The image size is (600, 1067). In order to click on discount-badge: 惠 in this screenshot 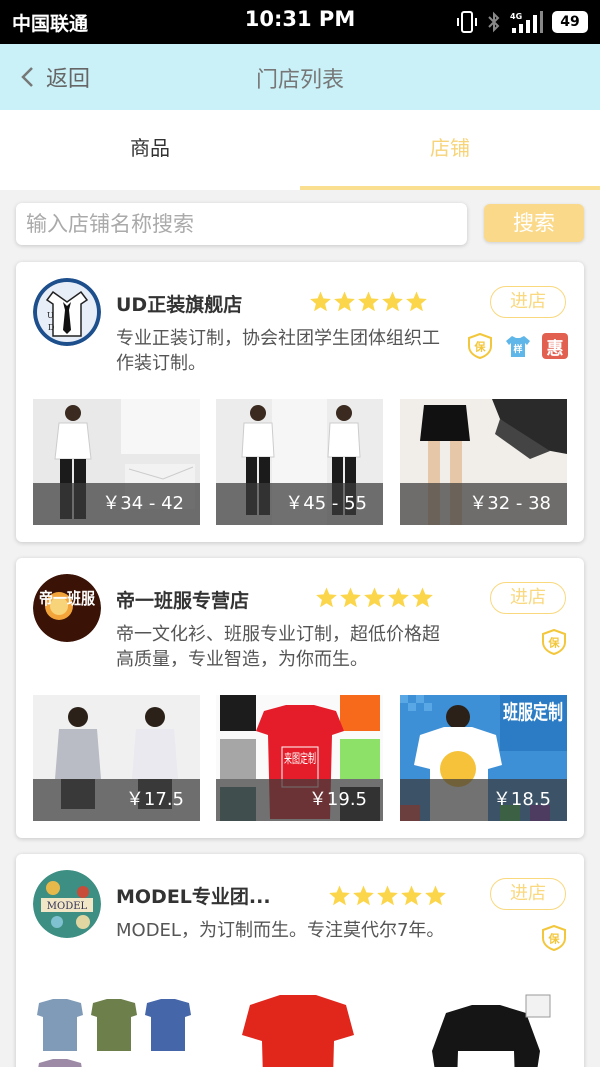, I will do `click(555, 346)`.